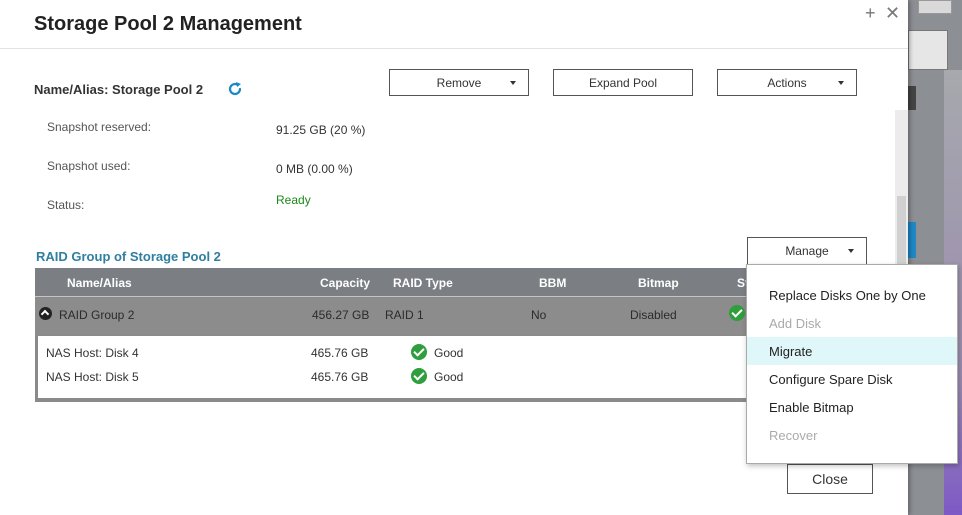 This screenshot has height=515, width=962. What do you see at coordinates (235, 89) in the screenshot?
I see `refresh-icon` at bounding box center [235, 89].